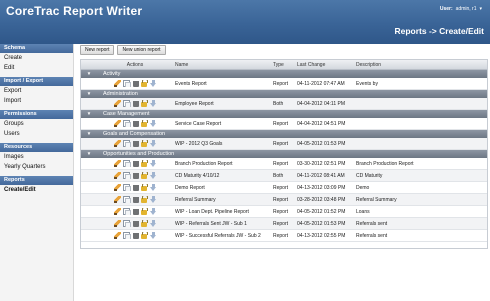 The height and width of the screenshot is (301, 490). I want to click on new-union-report-button: New union report, so click(141, 50).